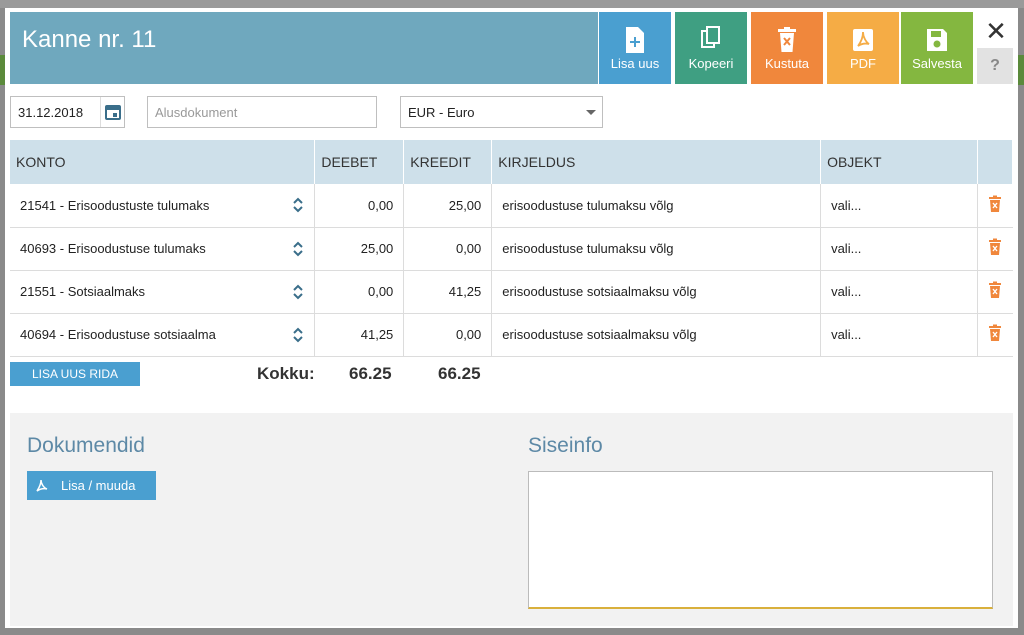  What do you see at coordinates (163, 292) in the screenshot?
I see `account-cell: 21551 - Sotsiaalmaks` at bounding box center [163, 292].